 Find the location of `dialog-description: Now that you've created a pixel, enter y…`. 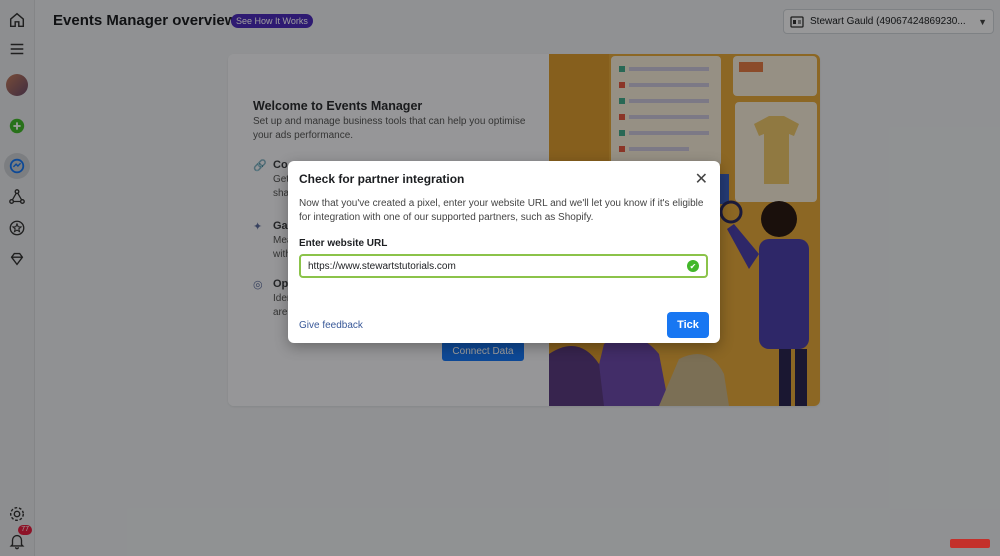

dialog-description: Now that you've created a pixel, enter y… is located at coordinates (501, 210).